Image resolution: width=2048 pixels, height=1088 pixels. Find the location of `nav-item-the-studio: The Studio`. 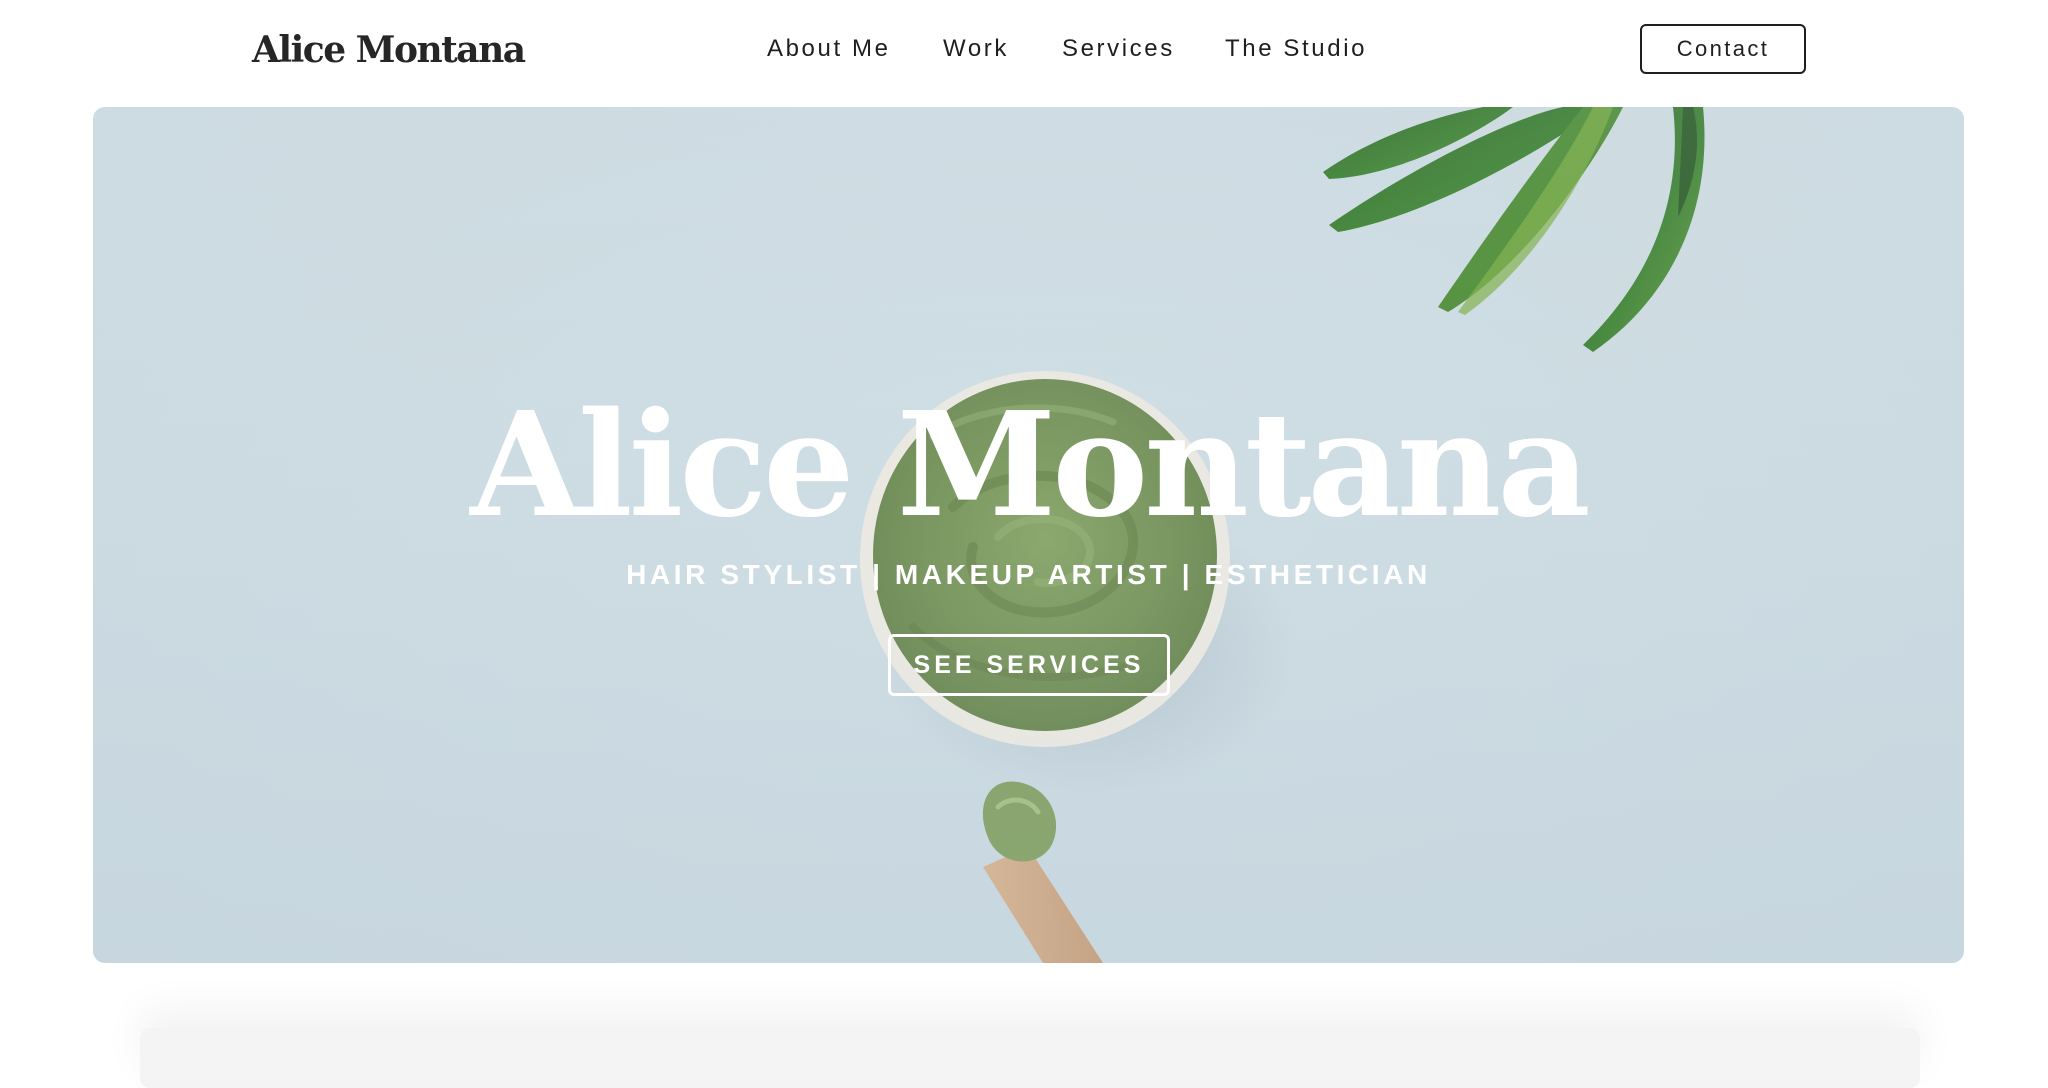

nav-item-the-studio: The Studio is located at coordinates (1296, 49).